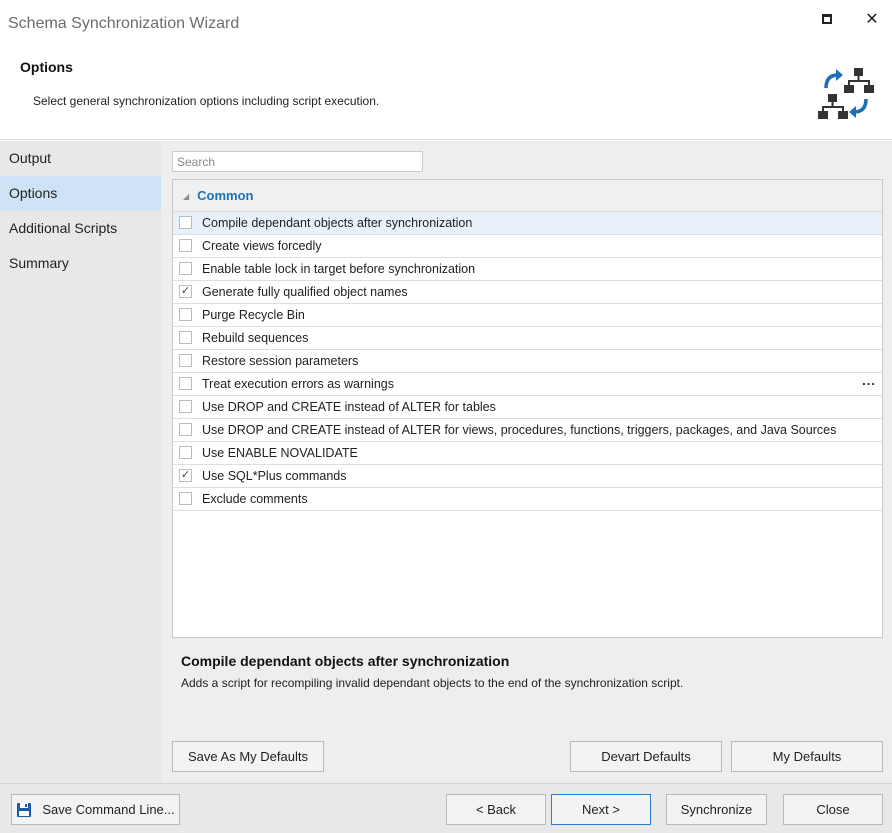 This screenshot has height=833, width=892. Describe the element at coordinates (255, 499) in the screenshot. I see `option-label: Exclude comments` at that location.